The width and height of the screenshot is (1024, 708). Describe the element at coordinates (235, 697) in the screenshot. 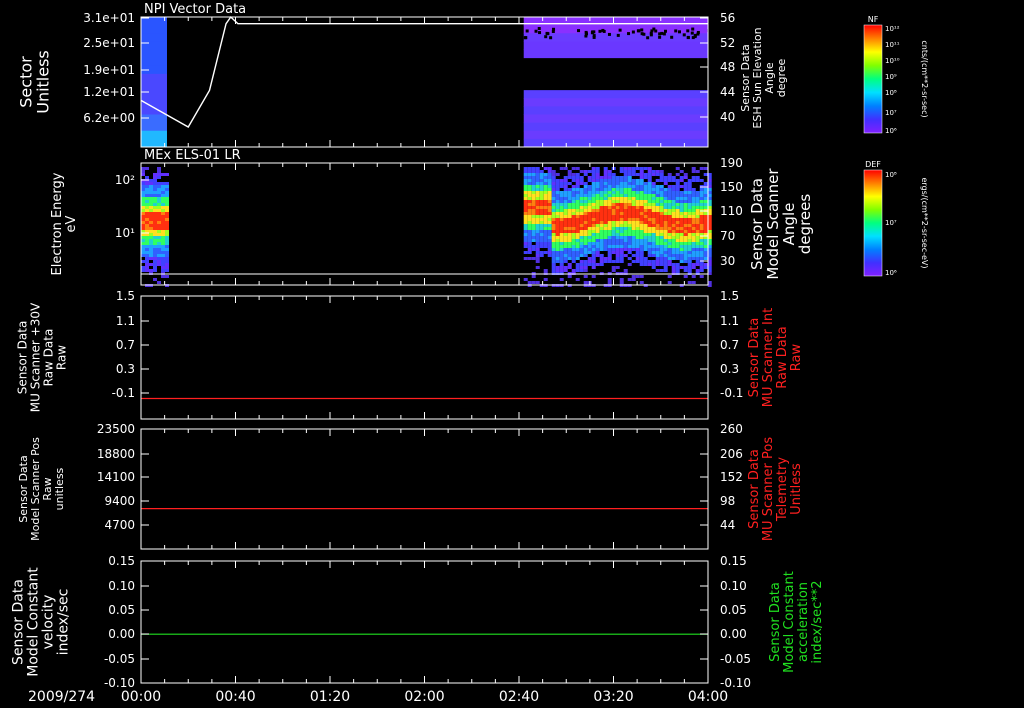

I see `time-tick-label: 00:40` at that location.